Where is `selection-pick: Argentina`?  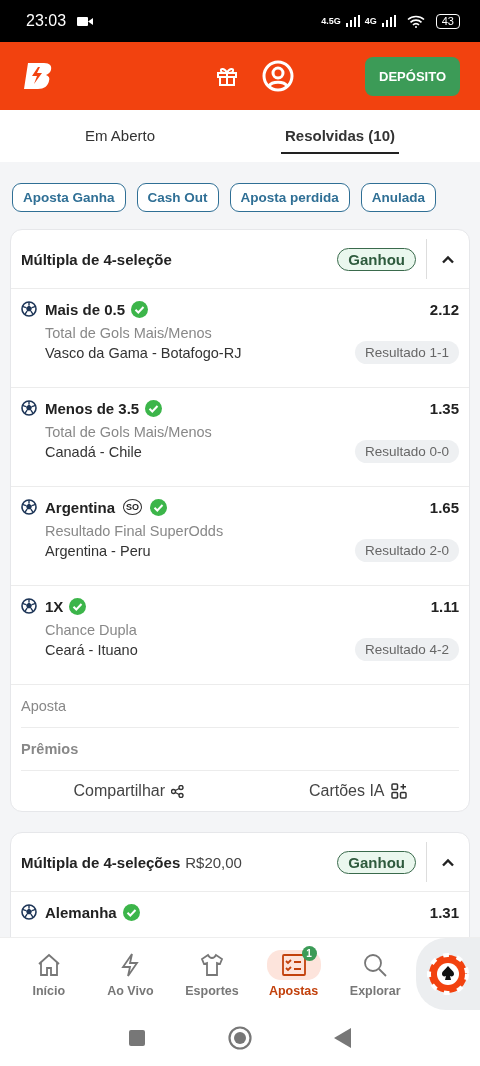 selection-pick: Argentina is located at coordinates (80, 507).